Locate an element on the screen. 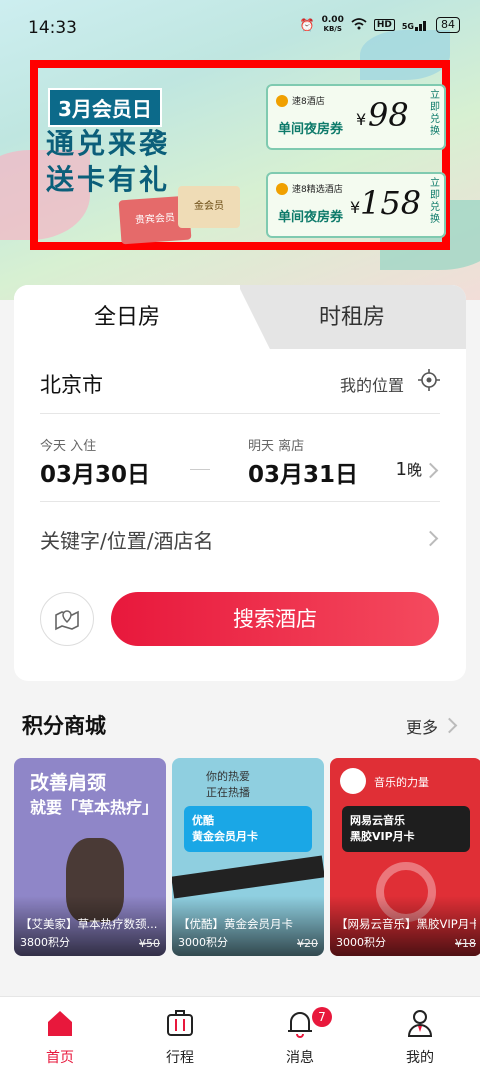 The width and height of the screenshot is (480, 1074). product-art-text: 改善肩颈 is located at coordinates (68, 783).